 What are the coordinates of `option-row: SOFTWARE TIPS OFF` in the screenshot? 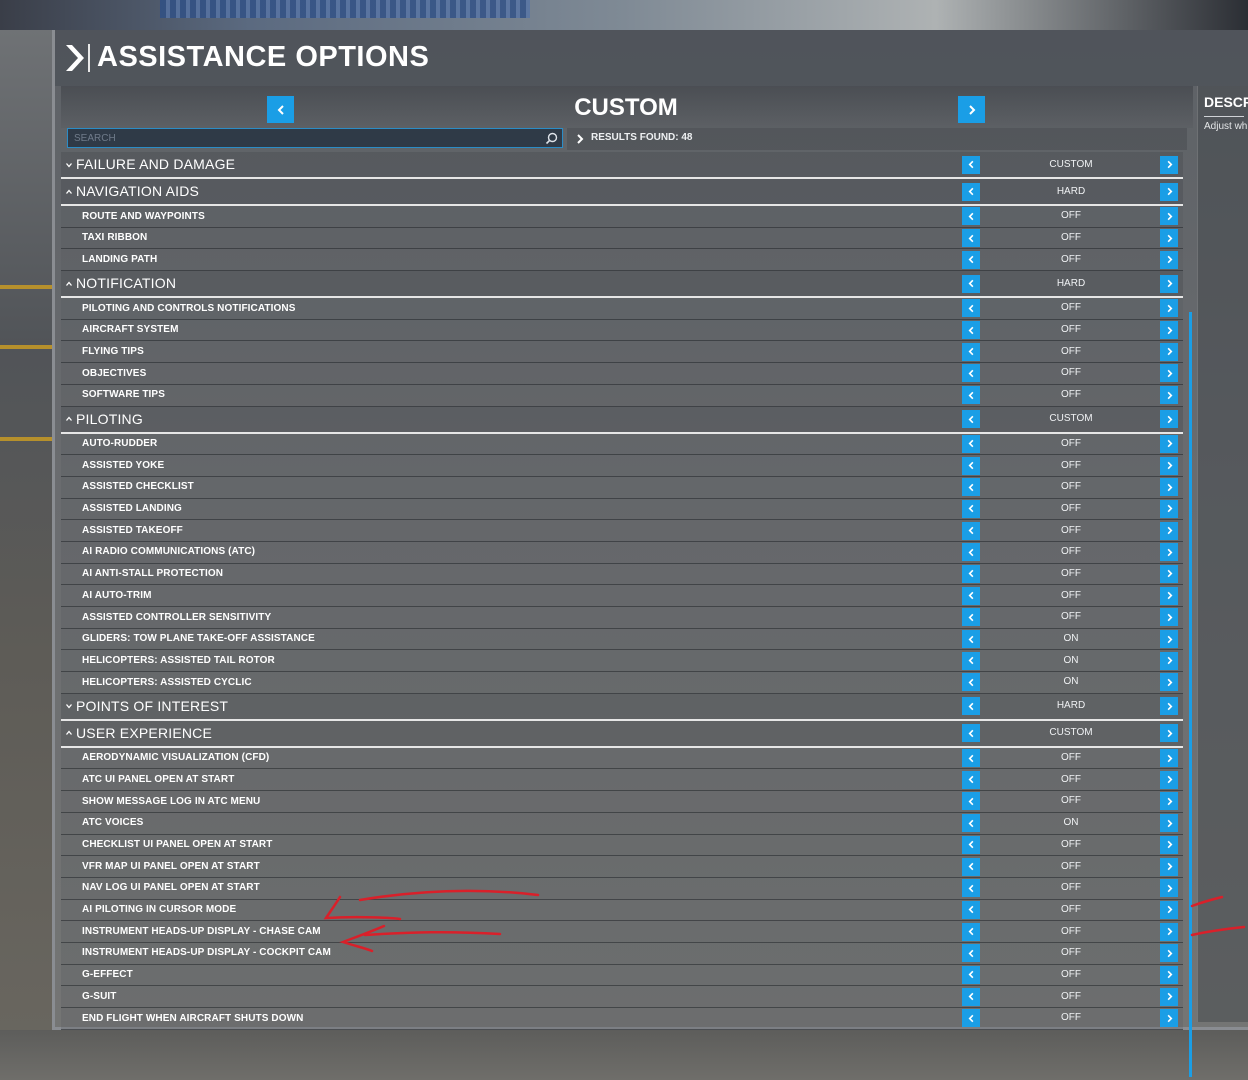 It's located at (622, 395).